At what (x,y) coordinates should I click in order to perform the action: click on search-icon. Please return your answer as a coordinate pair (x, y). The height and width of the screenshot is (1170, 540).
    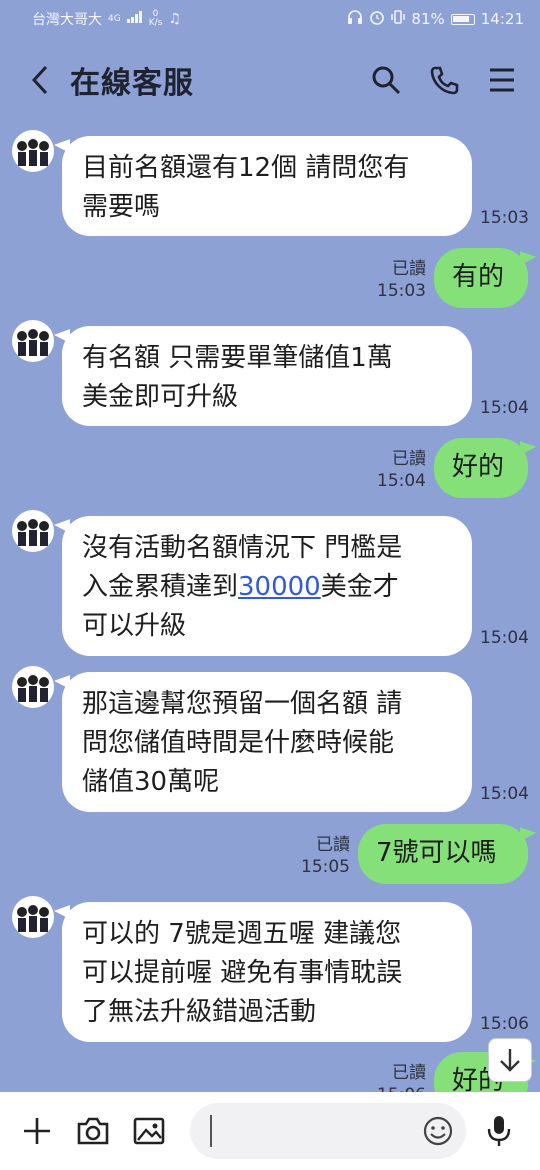
    Looking at the image, I should click on (386, 80).